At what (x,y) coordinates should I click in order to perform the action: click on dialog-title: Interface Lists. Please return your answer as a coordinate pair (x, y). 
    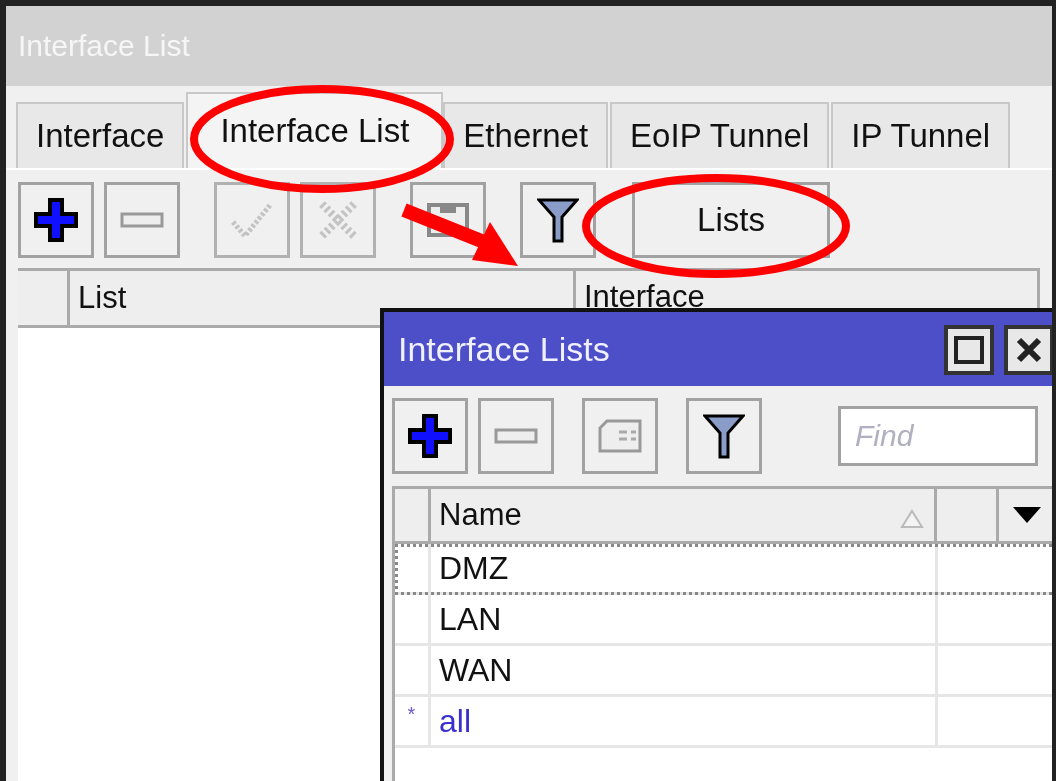
    Looking at the image, I should click on (718, 349).